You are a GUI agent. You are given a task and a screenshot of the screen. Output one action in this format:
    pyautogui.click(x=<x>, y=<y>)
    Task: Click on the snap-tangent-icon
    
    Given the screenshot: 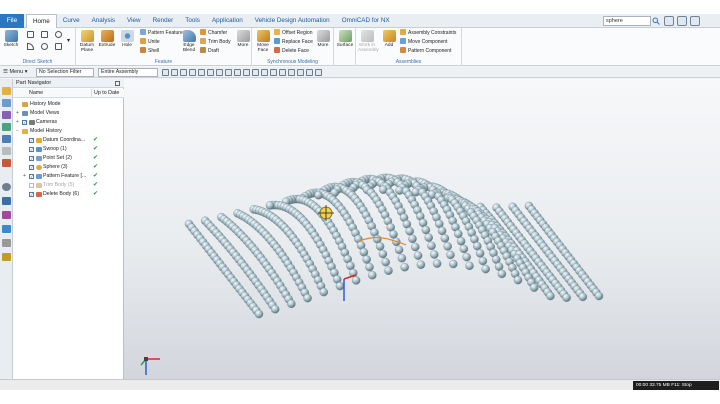 What is the action you would take?
    pyautogui.click(x=264, y=72)
    